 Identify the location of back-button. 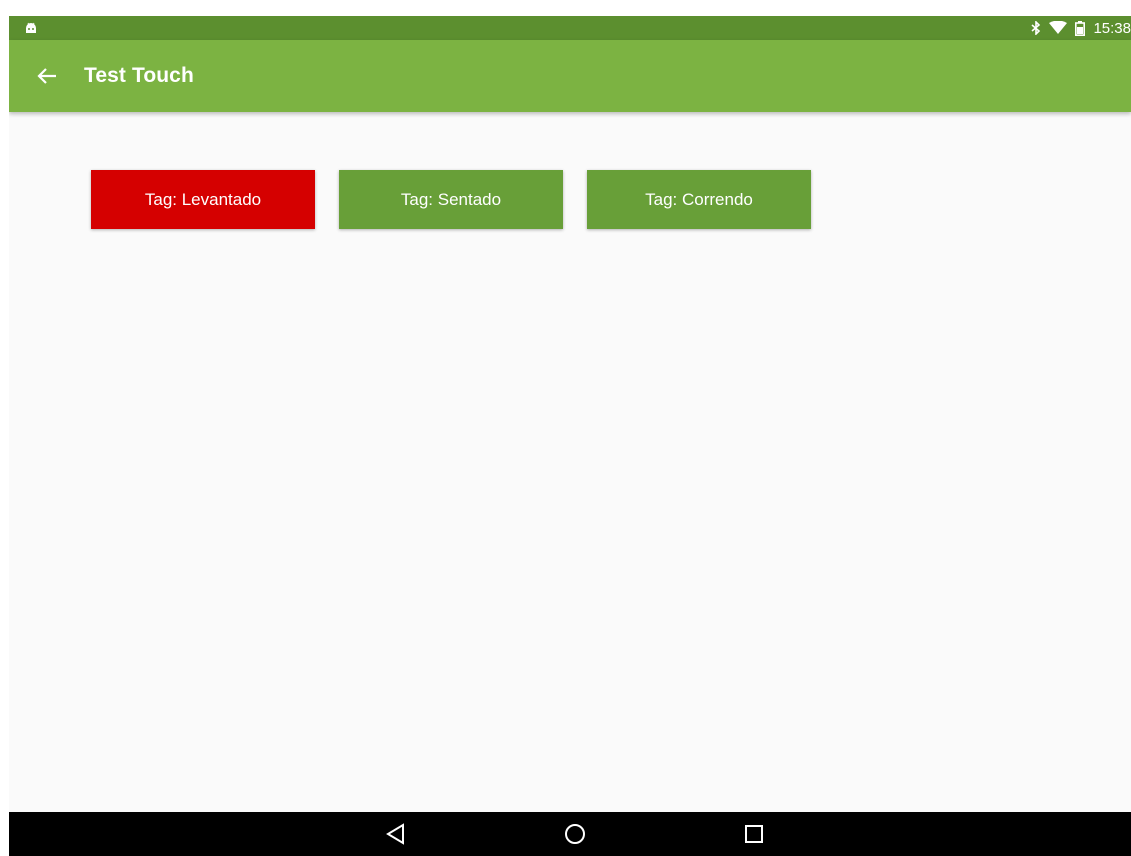
(47, 76).